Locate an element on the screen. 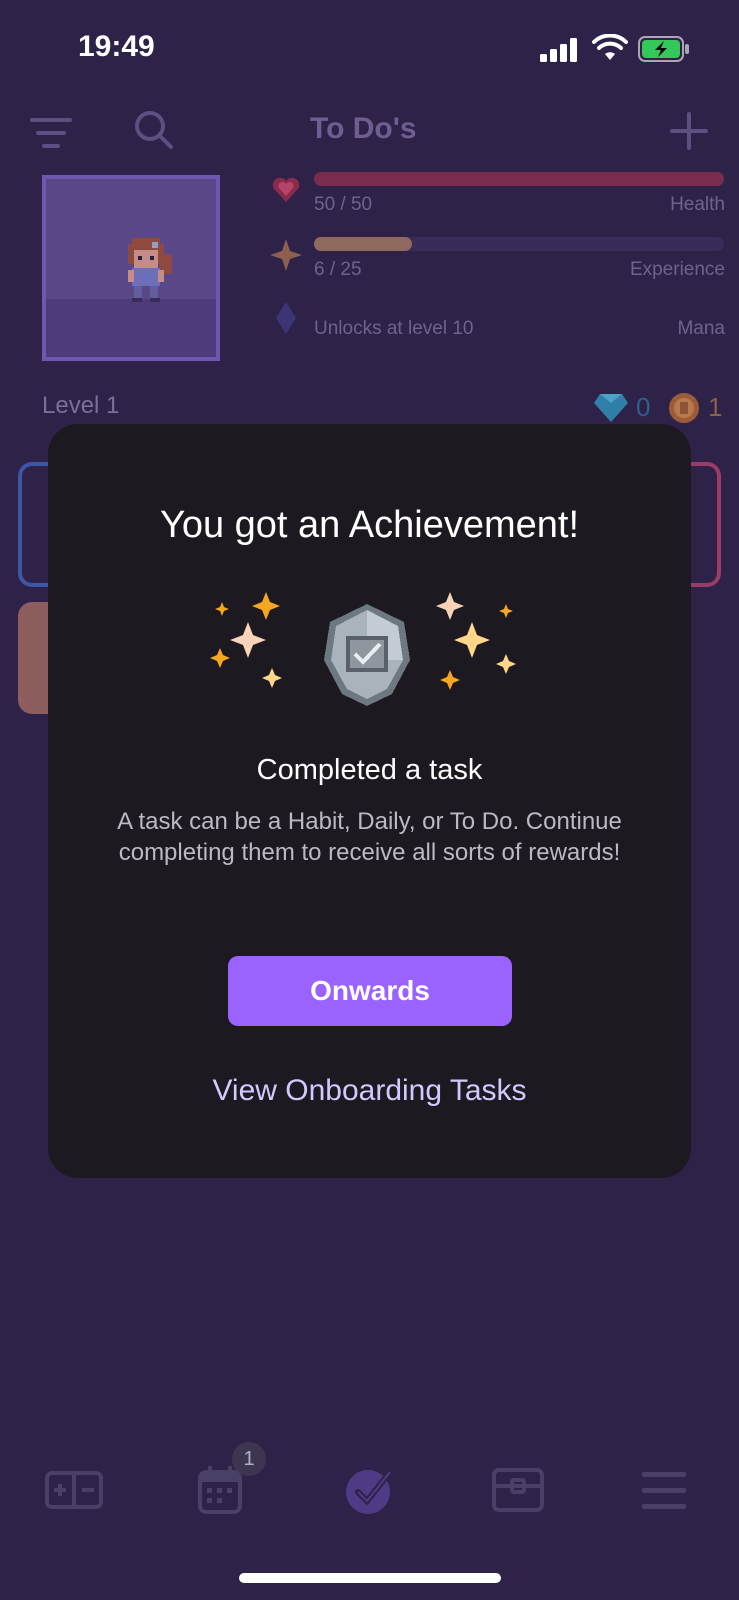  completed-task-badge-icon is located at coordinates (367, 655).